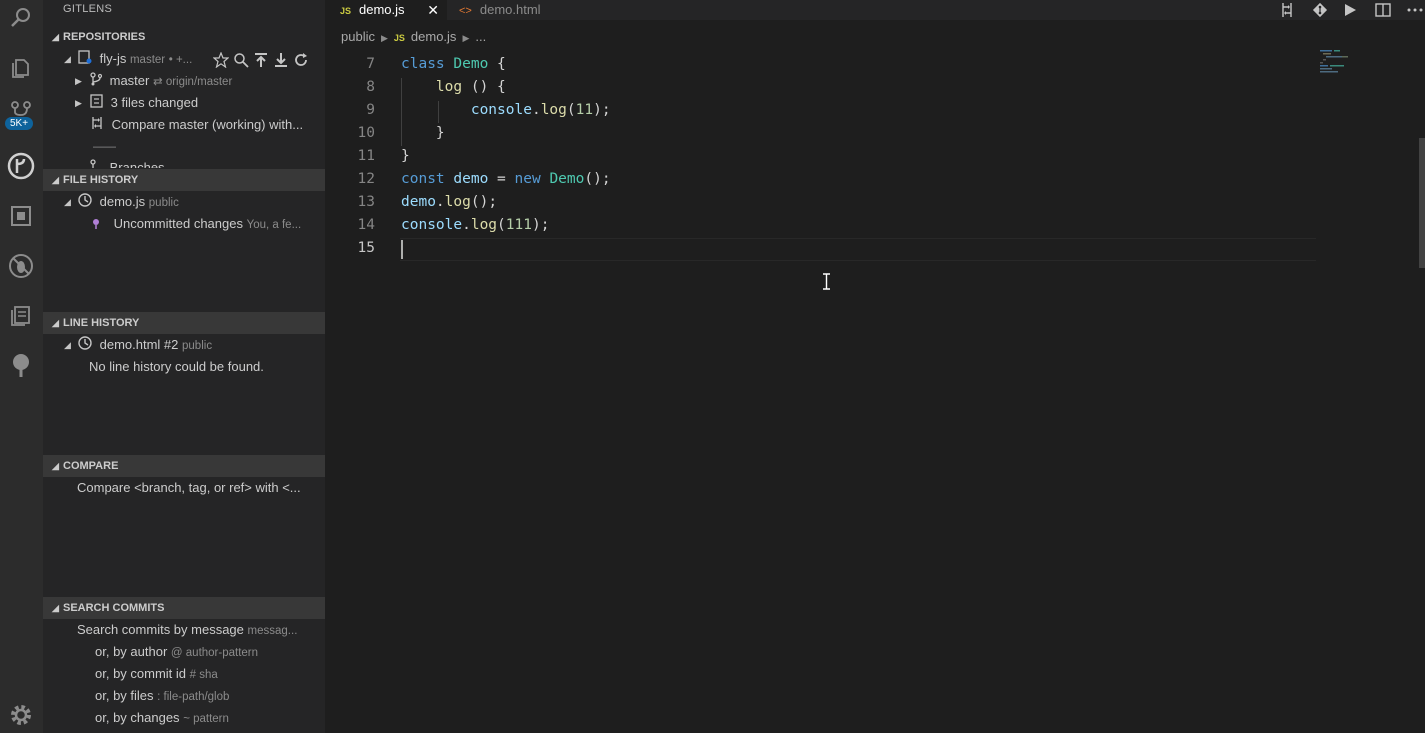  I want to click on tab-demo-js: JS demo.js ✕, so click(386, 10).